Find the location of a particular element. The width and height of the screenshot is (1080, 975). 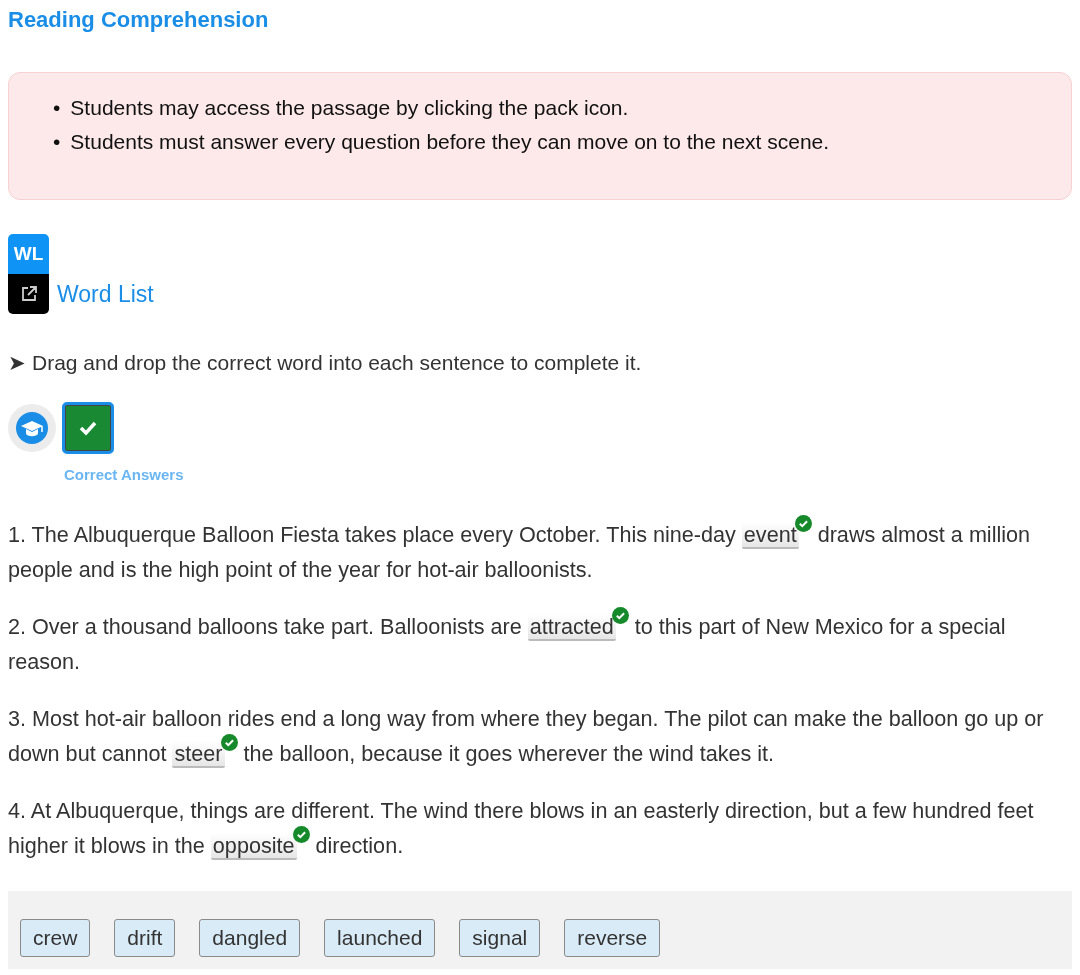

answer-slot: attracted is located at coordinates (571, 627).